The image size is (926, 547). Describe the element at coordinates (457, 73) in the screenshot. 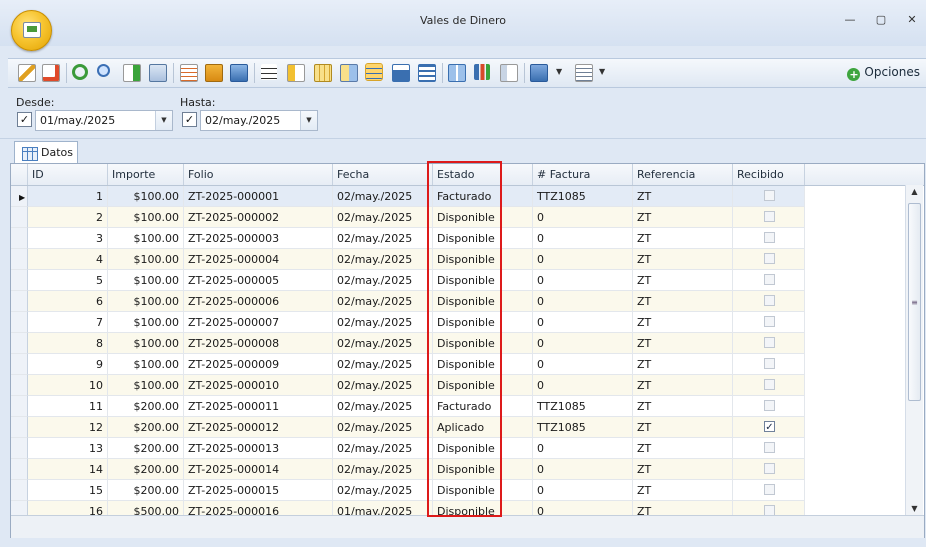

I see `tile-view-icon` at that location.